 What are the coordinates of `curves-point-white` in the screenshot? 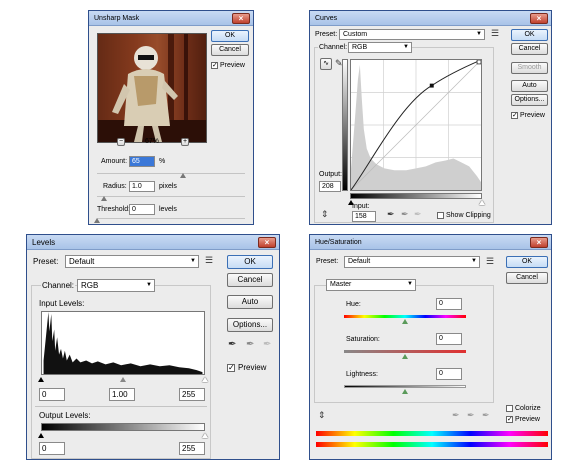 It's located at (478, 62).